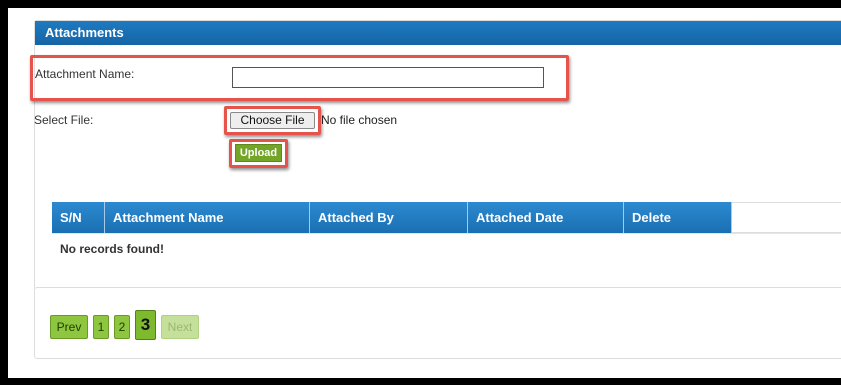  I want to click on column-header-delete: Delete, so click(678, 217).